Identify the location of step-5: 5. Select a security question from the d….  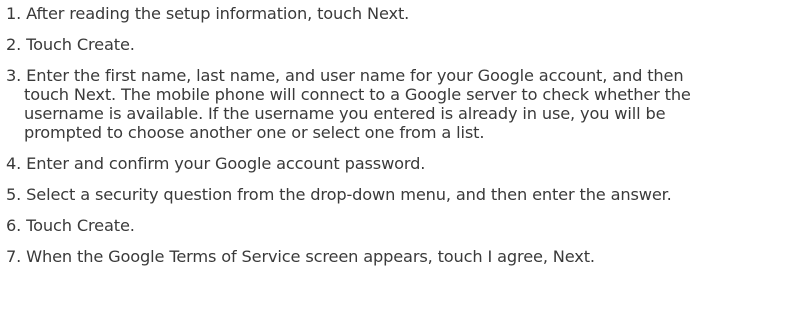
(396, 195).